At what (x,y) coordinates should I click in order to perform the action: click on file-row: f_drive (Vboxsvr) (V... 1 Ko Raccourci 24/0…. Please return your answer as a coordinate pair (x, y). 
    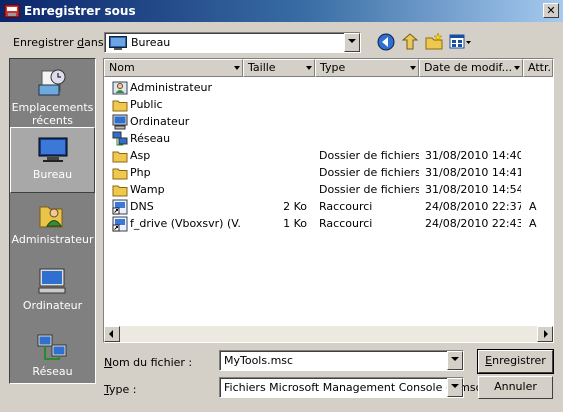
    Looking at the image, I should click on (328, 223).